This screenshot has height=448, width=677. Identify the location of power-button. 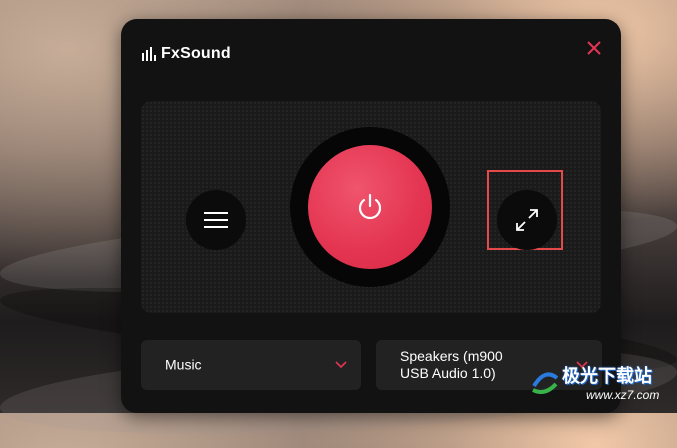
(370, 207).